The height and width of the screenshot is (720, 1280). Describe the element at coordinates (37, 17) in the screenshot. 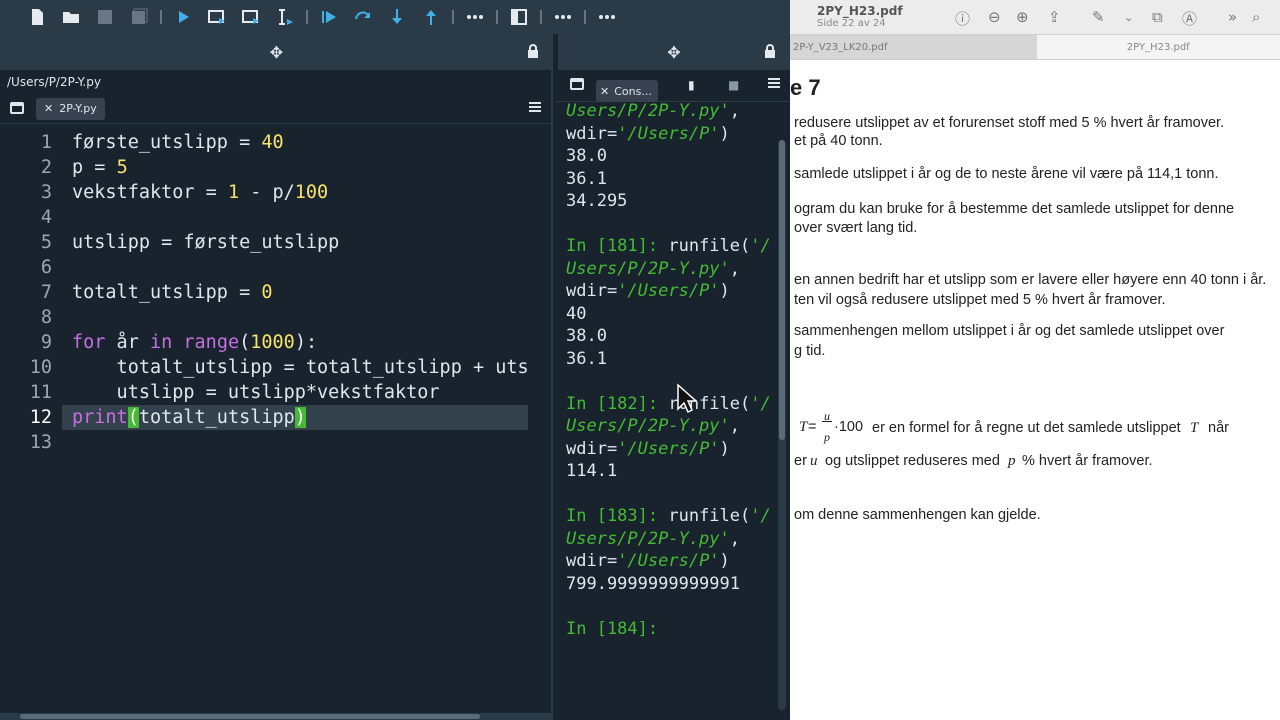

I see `new-file-icon` at that location.